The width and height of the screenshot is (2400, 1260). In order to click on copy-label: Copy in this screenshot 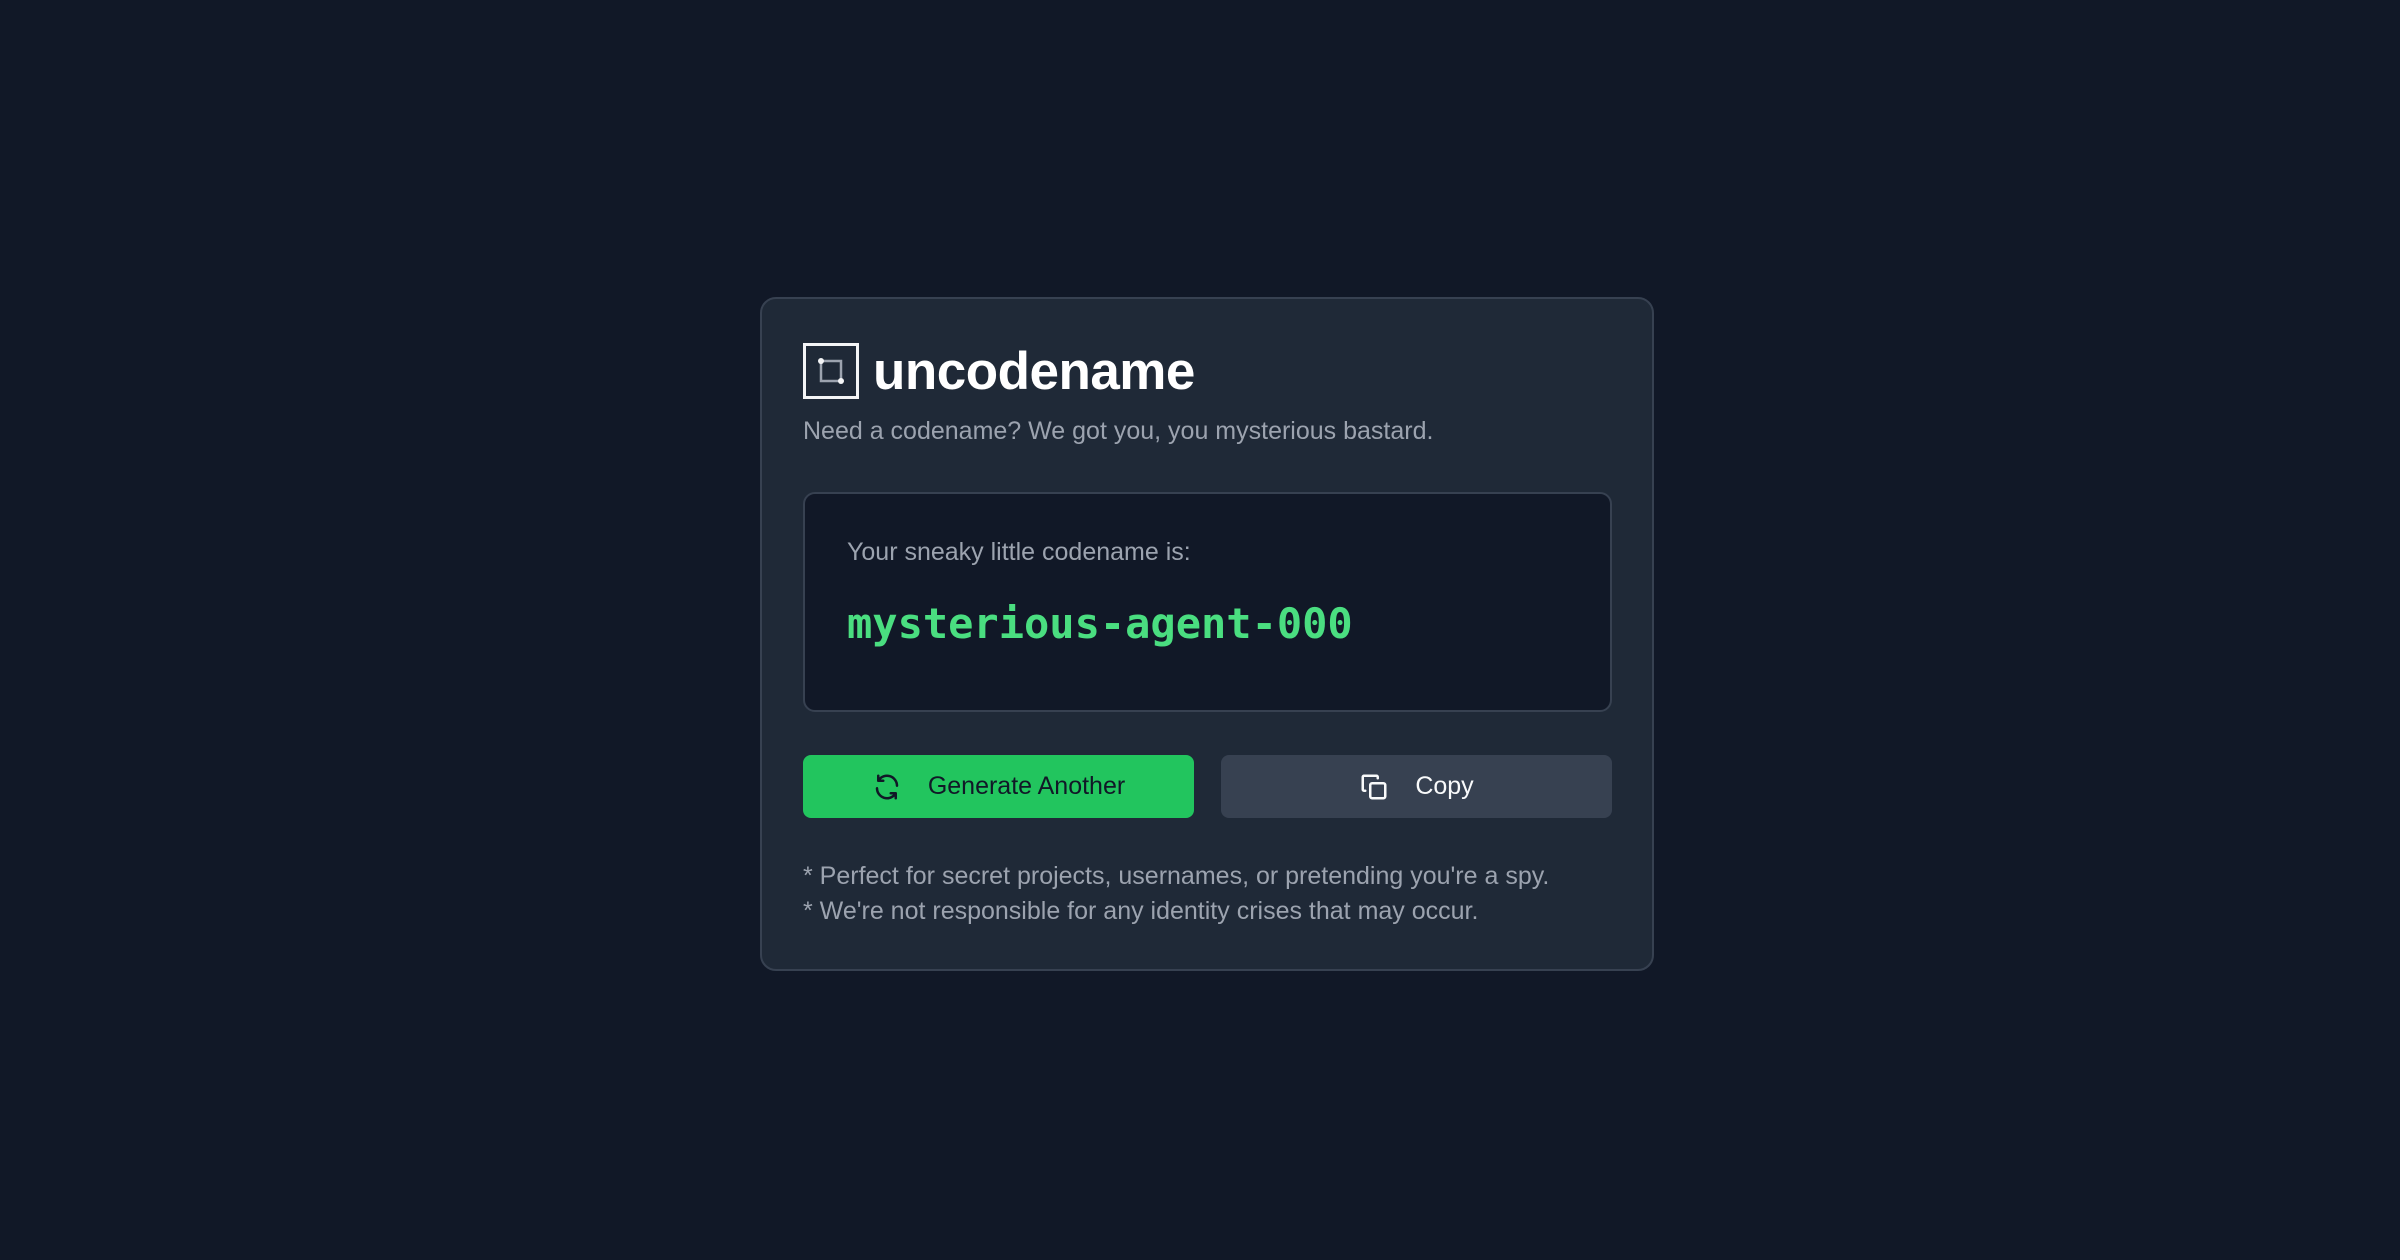, I will do `click(1444, 786)`.